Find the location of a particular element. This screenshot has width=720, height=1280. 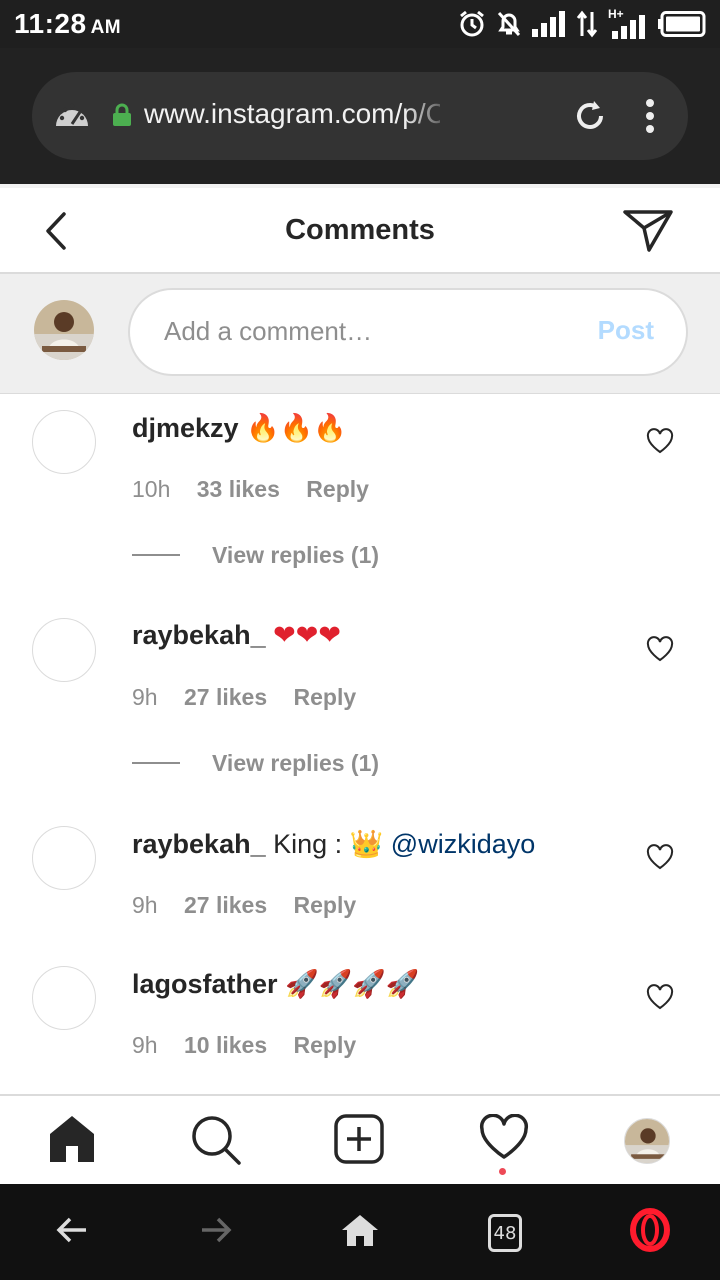

notification-dot is located at coordinates (502, 1171).